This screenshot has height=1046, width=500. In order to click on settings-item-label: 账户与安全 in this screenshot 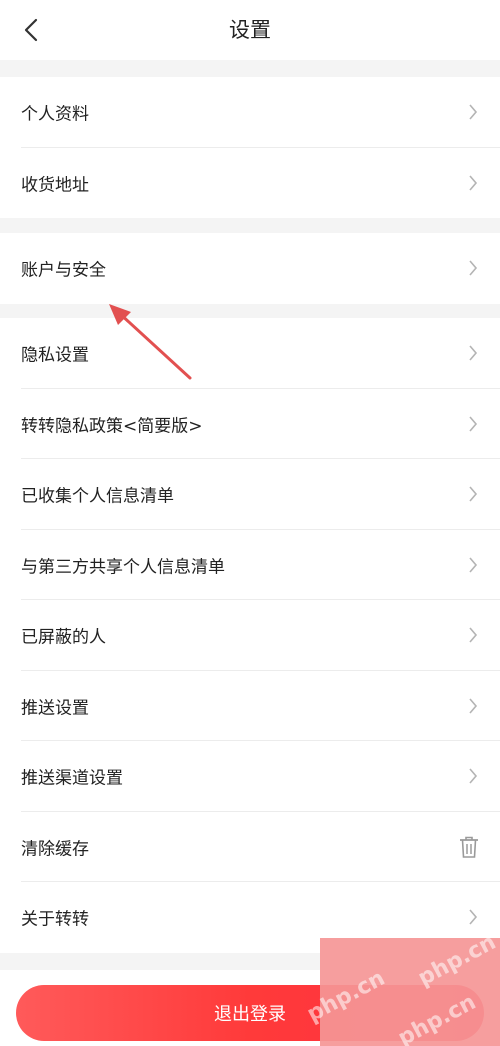, I will do `click(63, 270)`.